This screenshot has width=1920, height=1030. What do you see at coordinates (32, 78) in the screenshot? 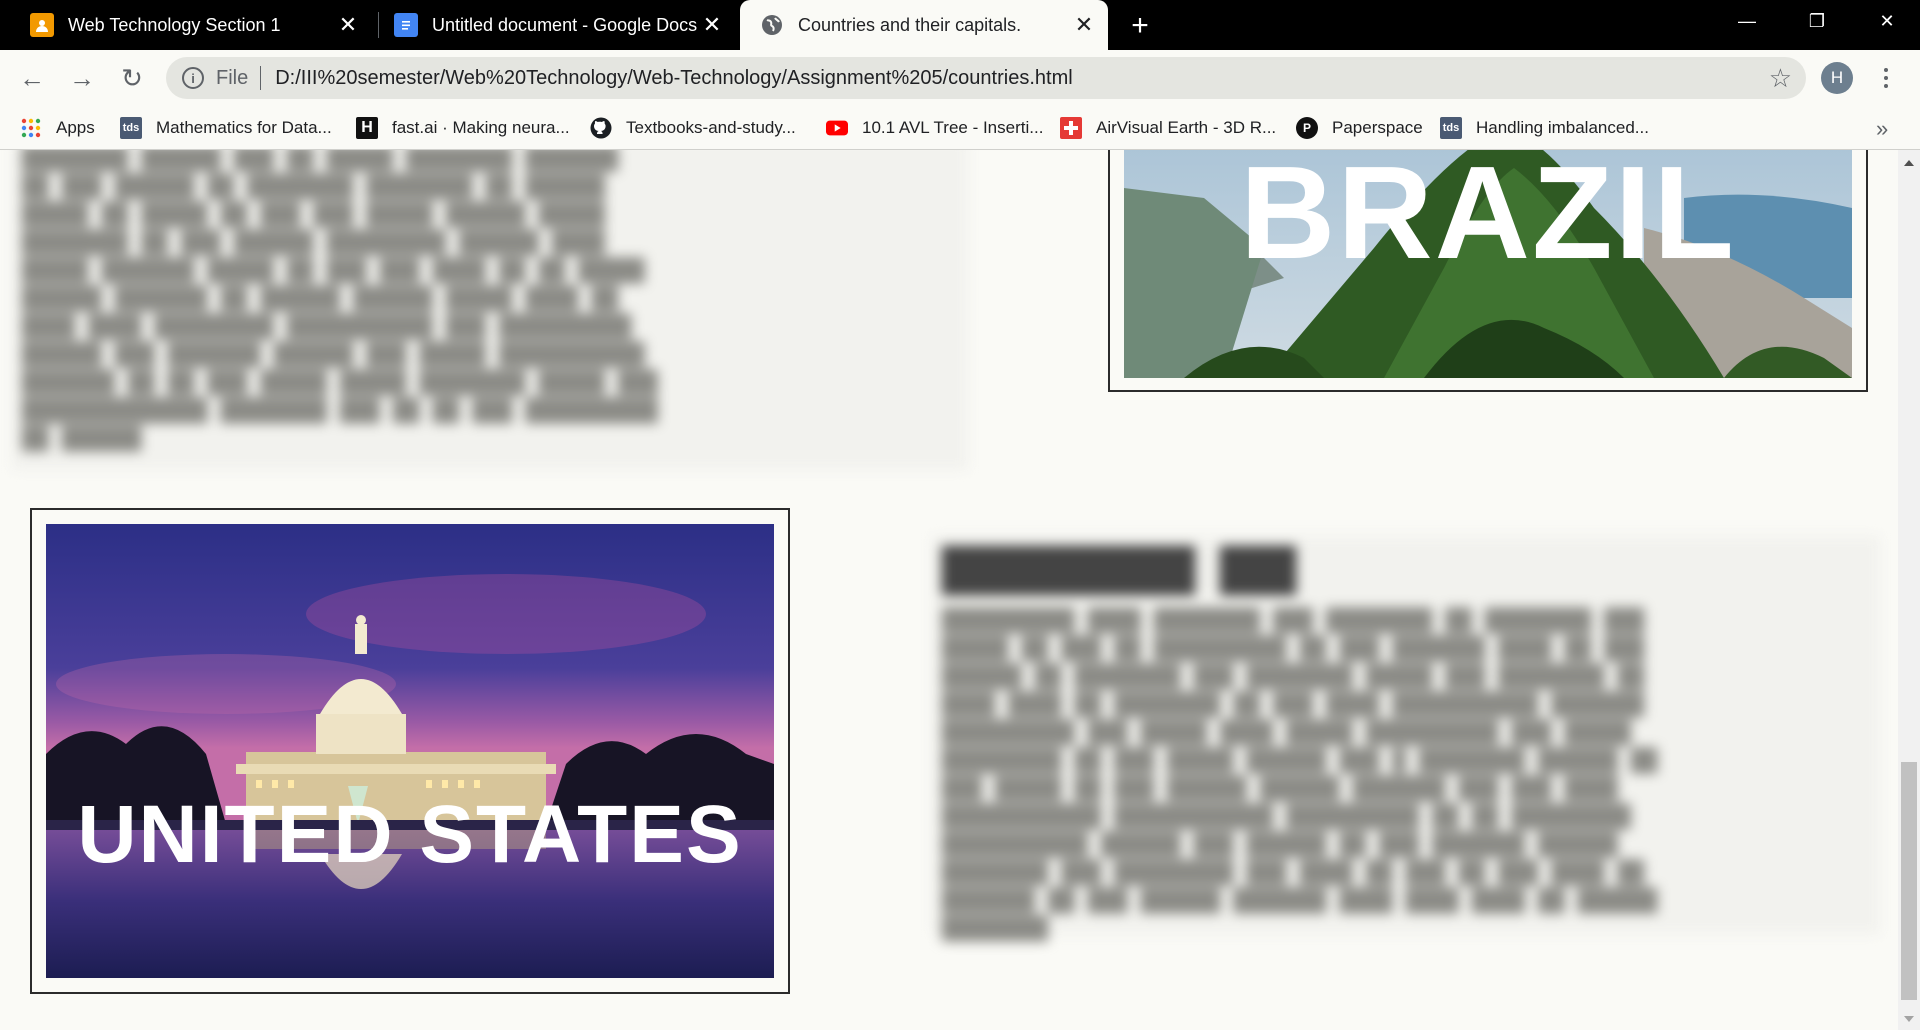
I see `back-button: ←` at bounding box center [32, 78].